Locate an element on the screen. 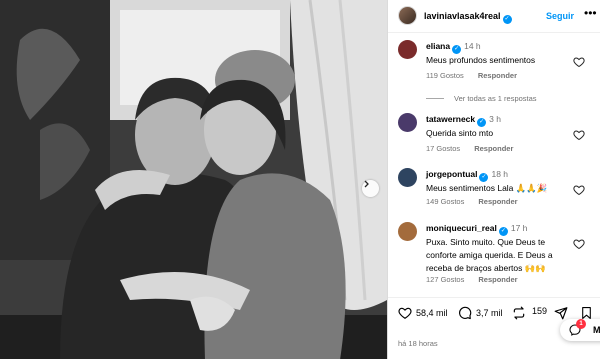 The image size is (600, 359). share-count-label: 159 is located at coordinates (539, 311).